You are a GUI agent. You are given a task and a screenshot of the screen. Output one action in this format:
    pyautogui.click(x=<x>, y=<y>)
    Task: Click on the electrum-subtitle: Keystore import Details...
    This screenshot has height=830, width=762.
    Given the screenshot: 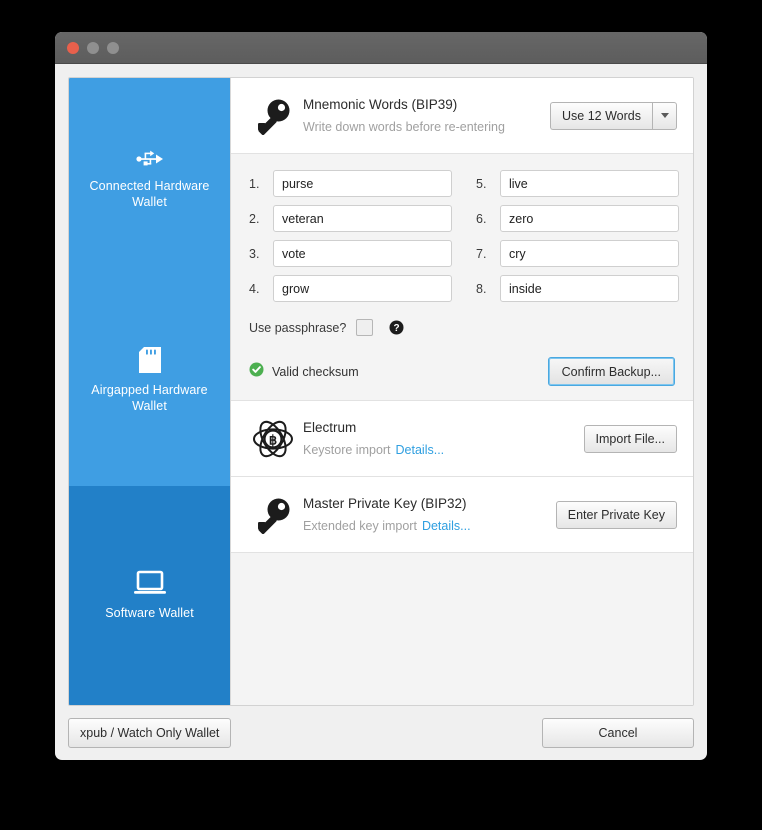 What is the action you would take?
    pyautogui.click(x=443, y=450)
    